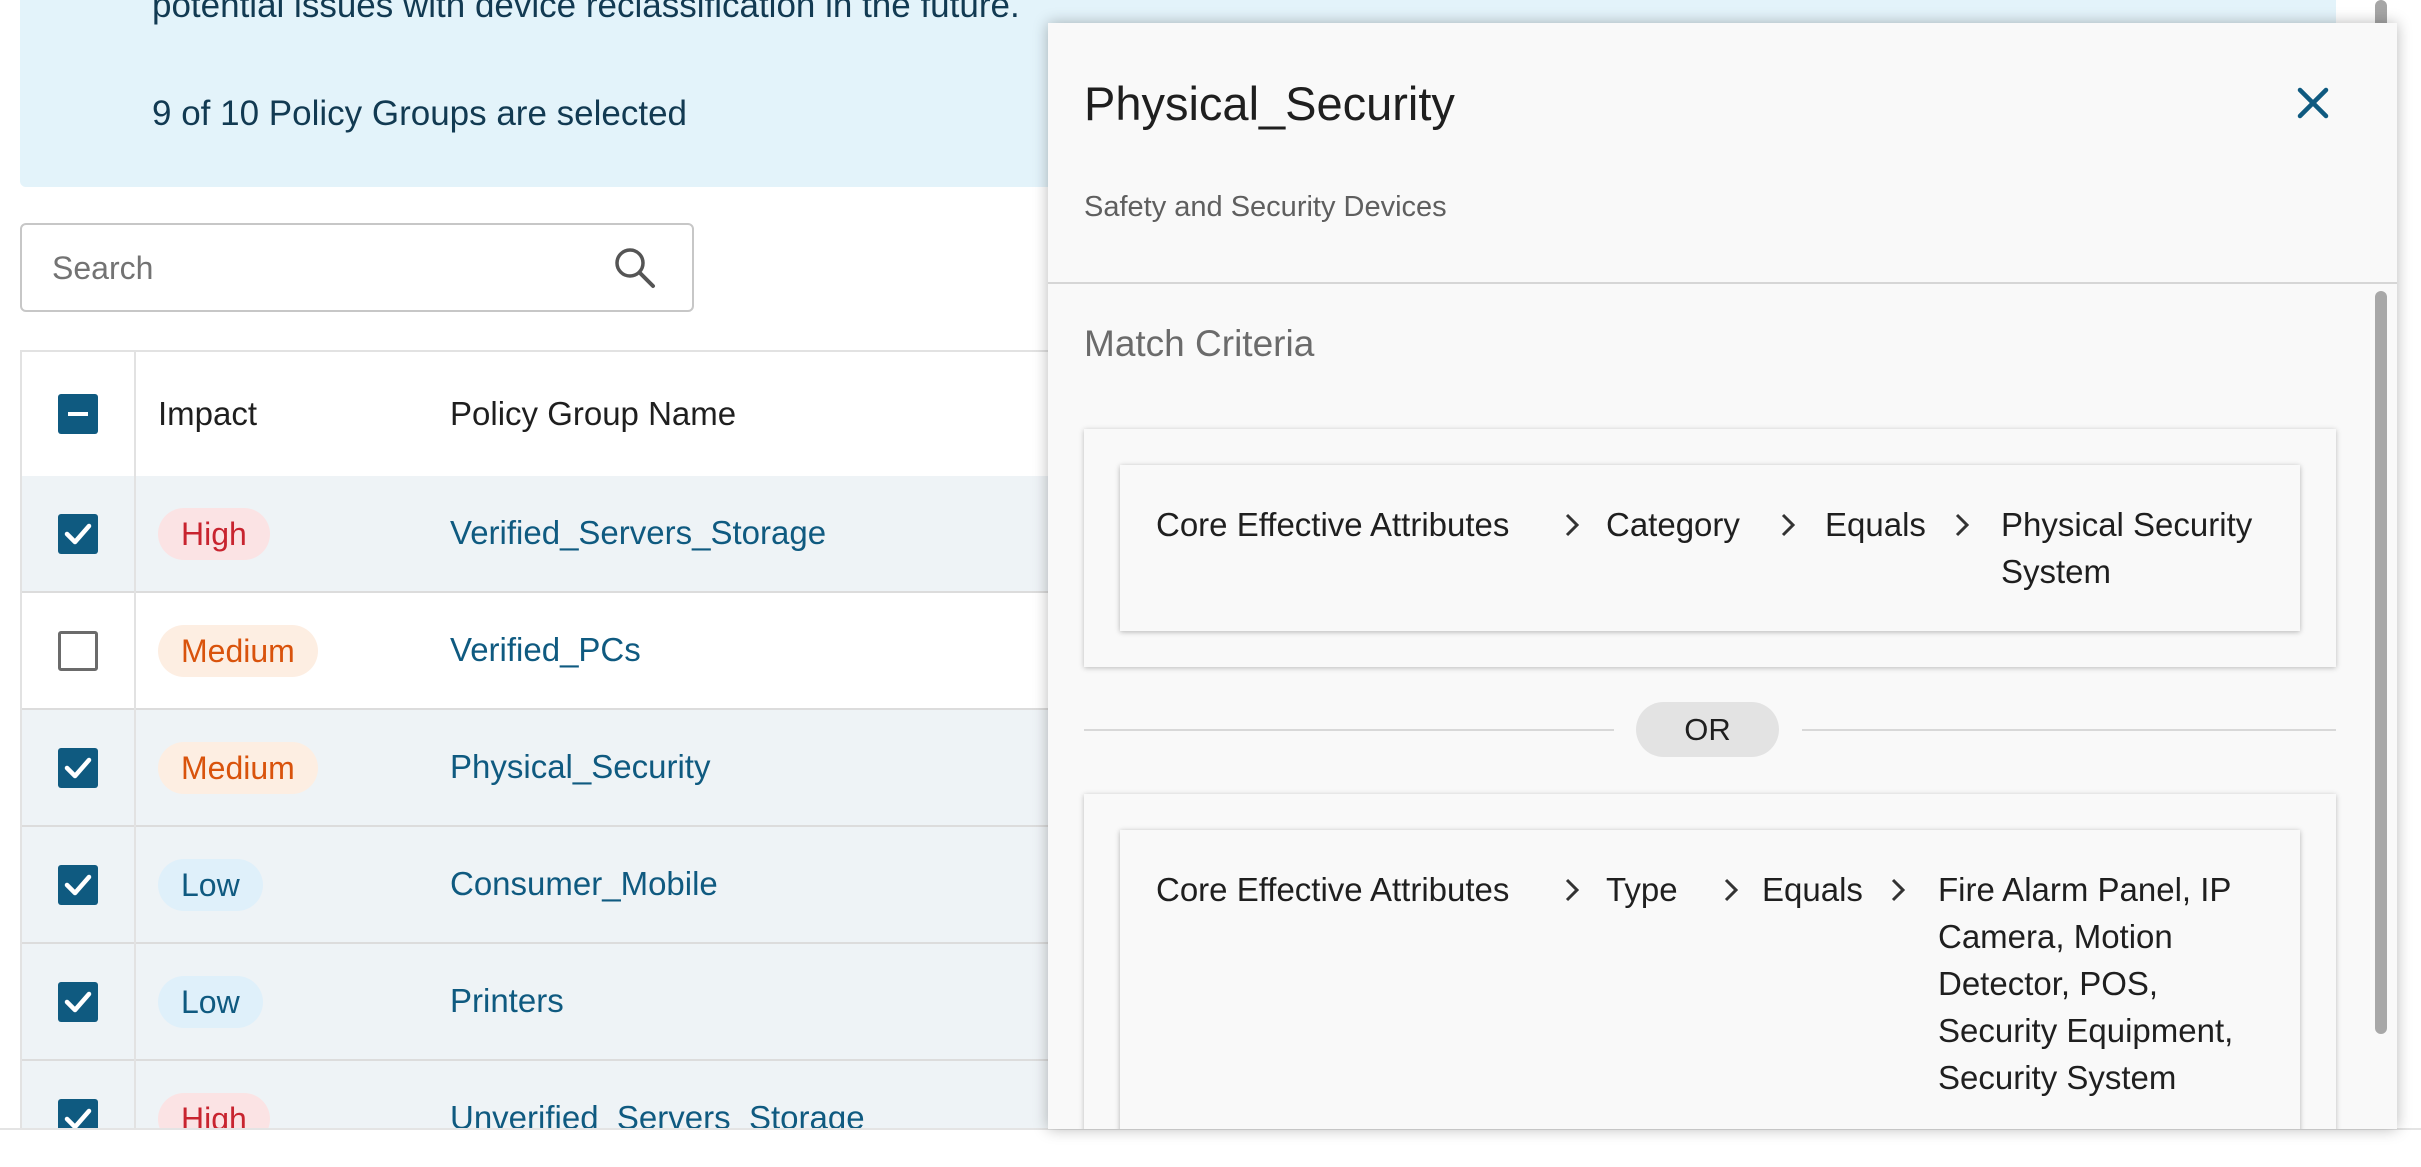 This screenshot has width=2421, height=1167. What do you see at coordinates (545, 650) in the screenshot?
I see `policy-group-link: Verified_PCs` at bounding box center [545, 650].